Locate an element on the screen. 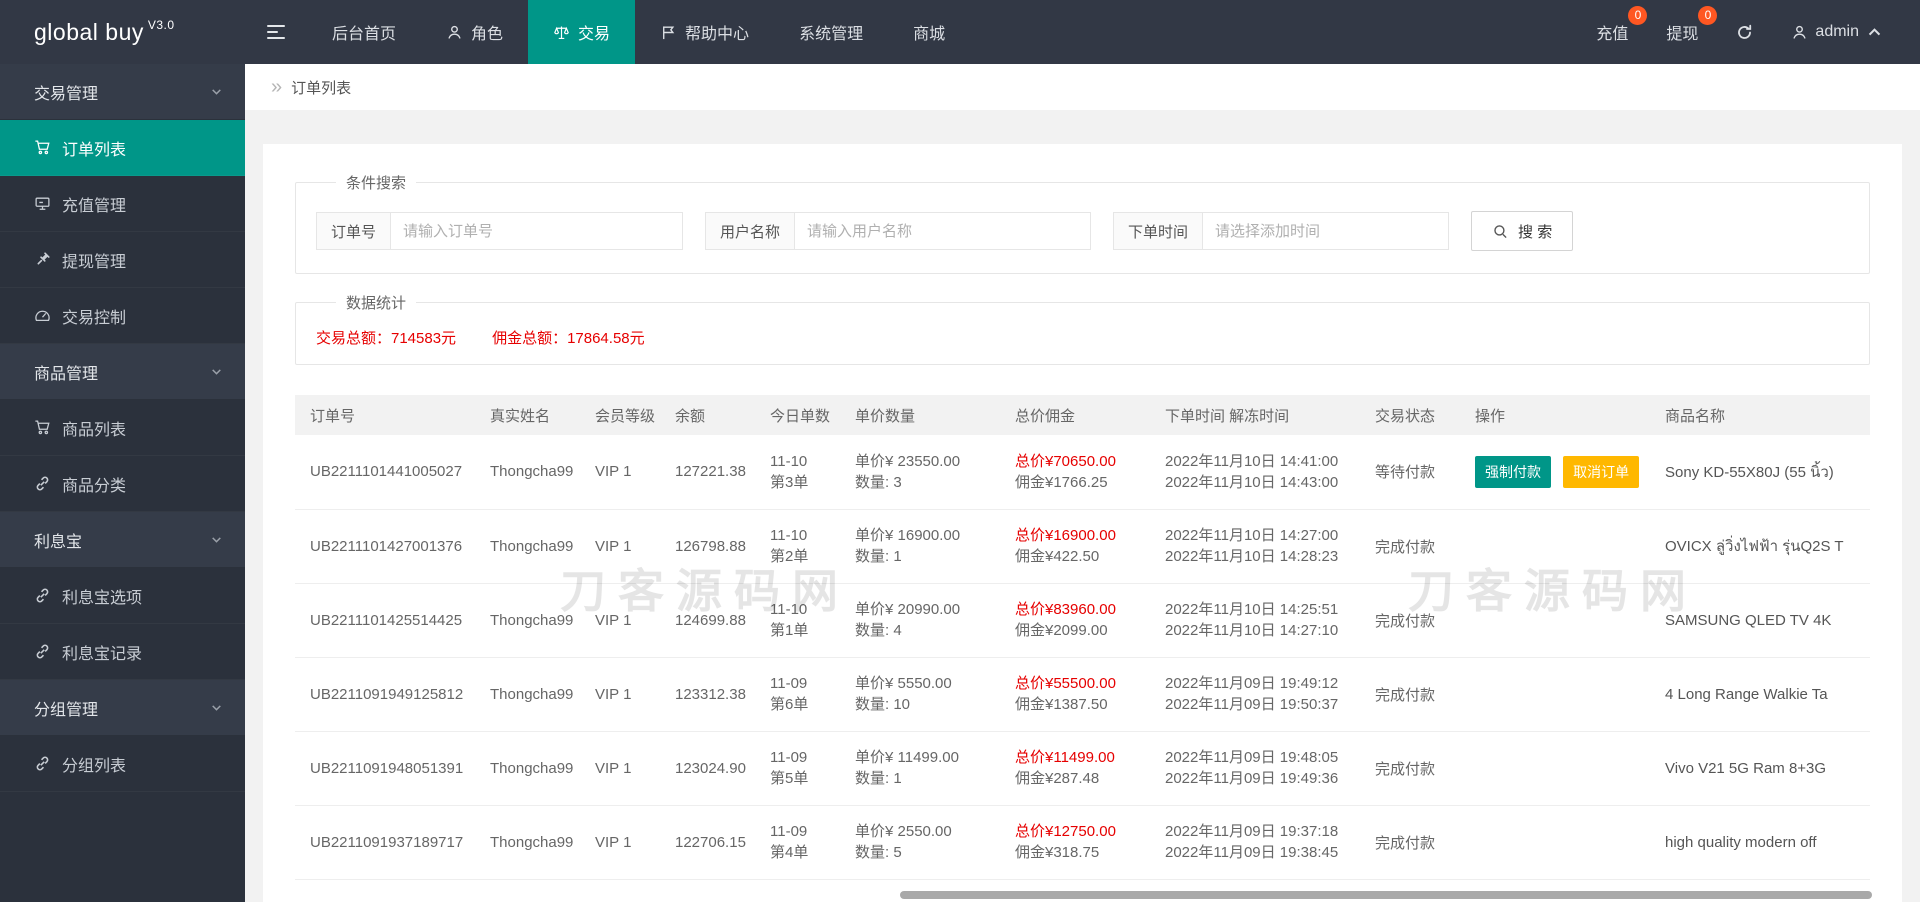 The height and width of the screenshot is (902, 1920). cell-product-name: Sony KD-55X80J (55 นิ้ว) is located at coordinates (1762, 472).